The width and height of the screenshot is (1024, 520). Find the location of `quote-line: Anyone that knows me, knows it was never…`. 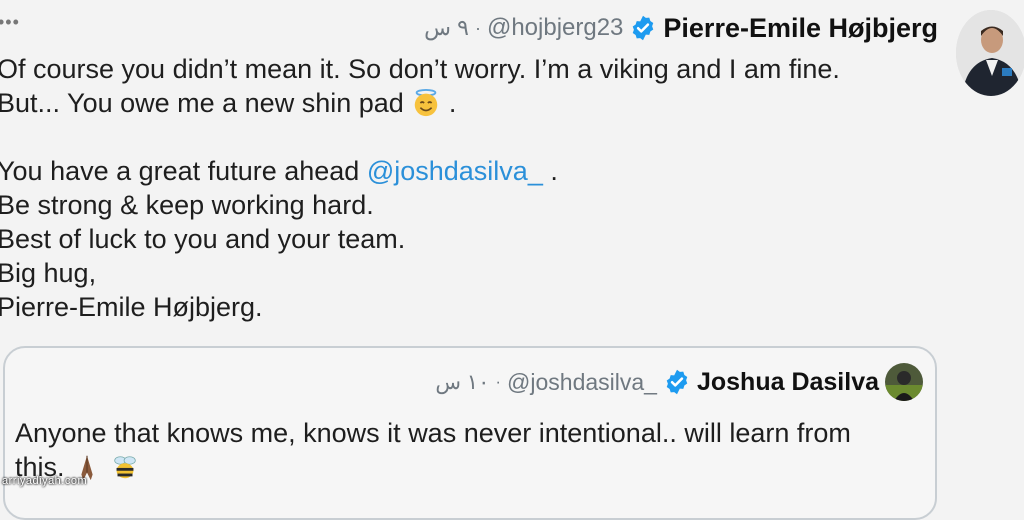

quote-line: Anyone that knows me, knows it was never… is located at coordinates (433, 433).